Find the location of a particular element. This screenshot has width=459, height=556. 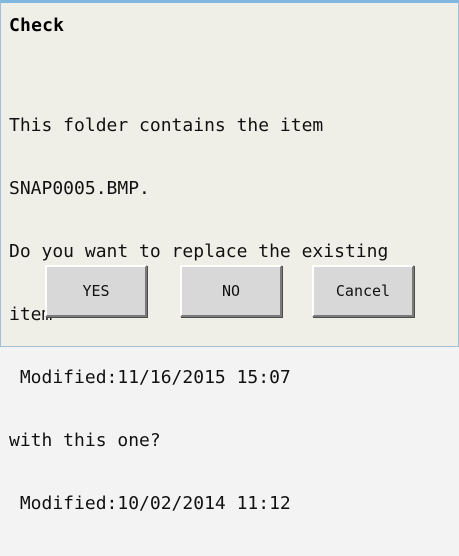

no-button: NO is located at coordinates (231, 291).